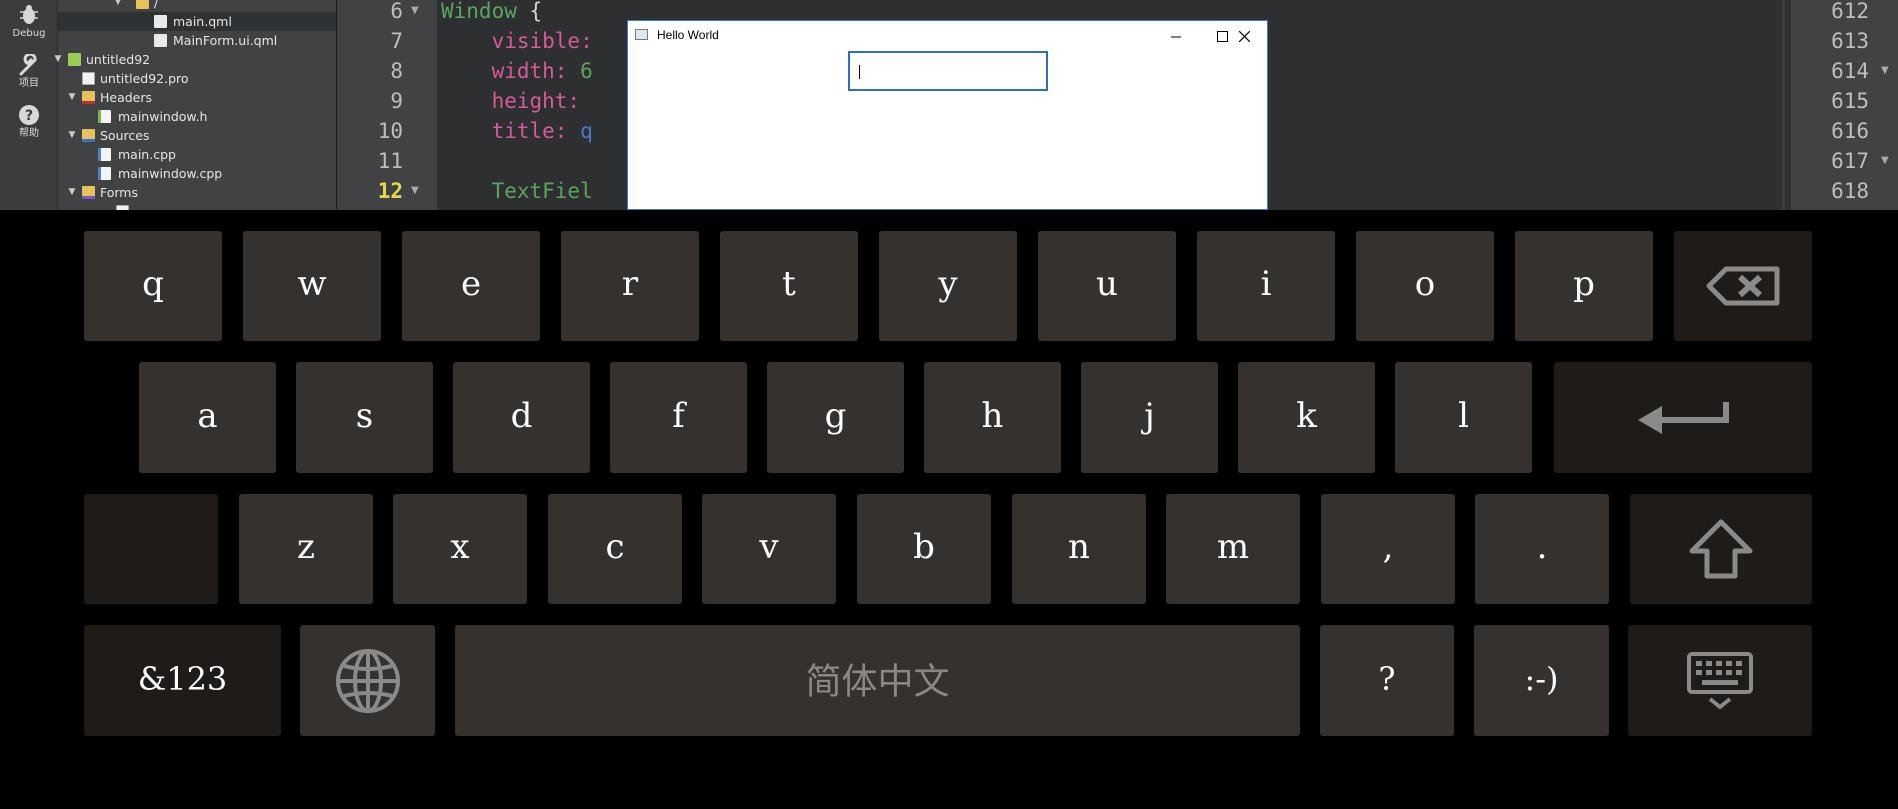  Describe the element at coordinates (197, 192) in the screenshot. I see `tree-item-forms: ▼ Forms` at that location.